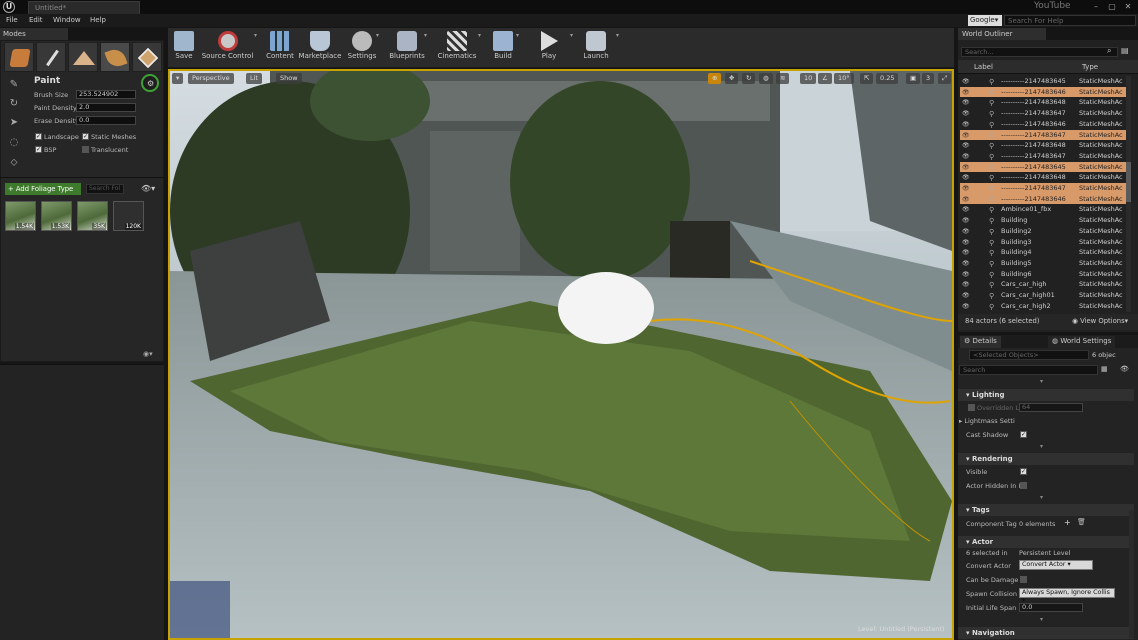 The image size is (1138, 640). What do you see at coordinates (928, 78) in the screenshot?
I see `camera-speed-value: 3` at bounding box center [928, 78].